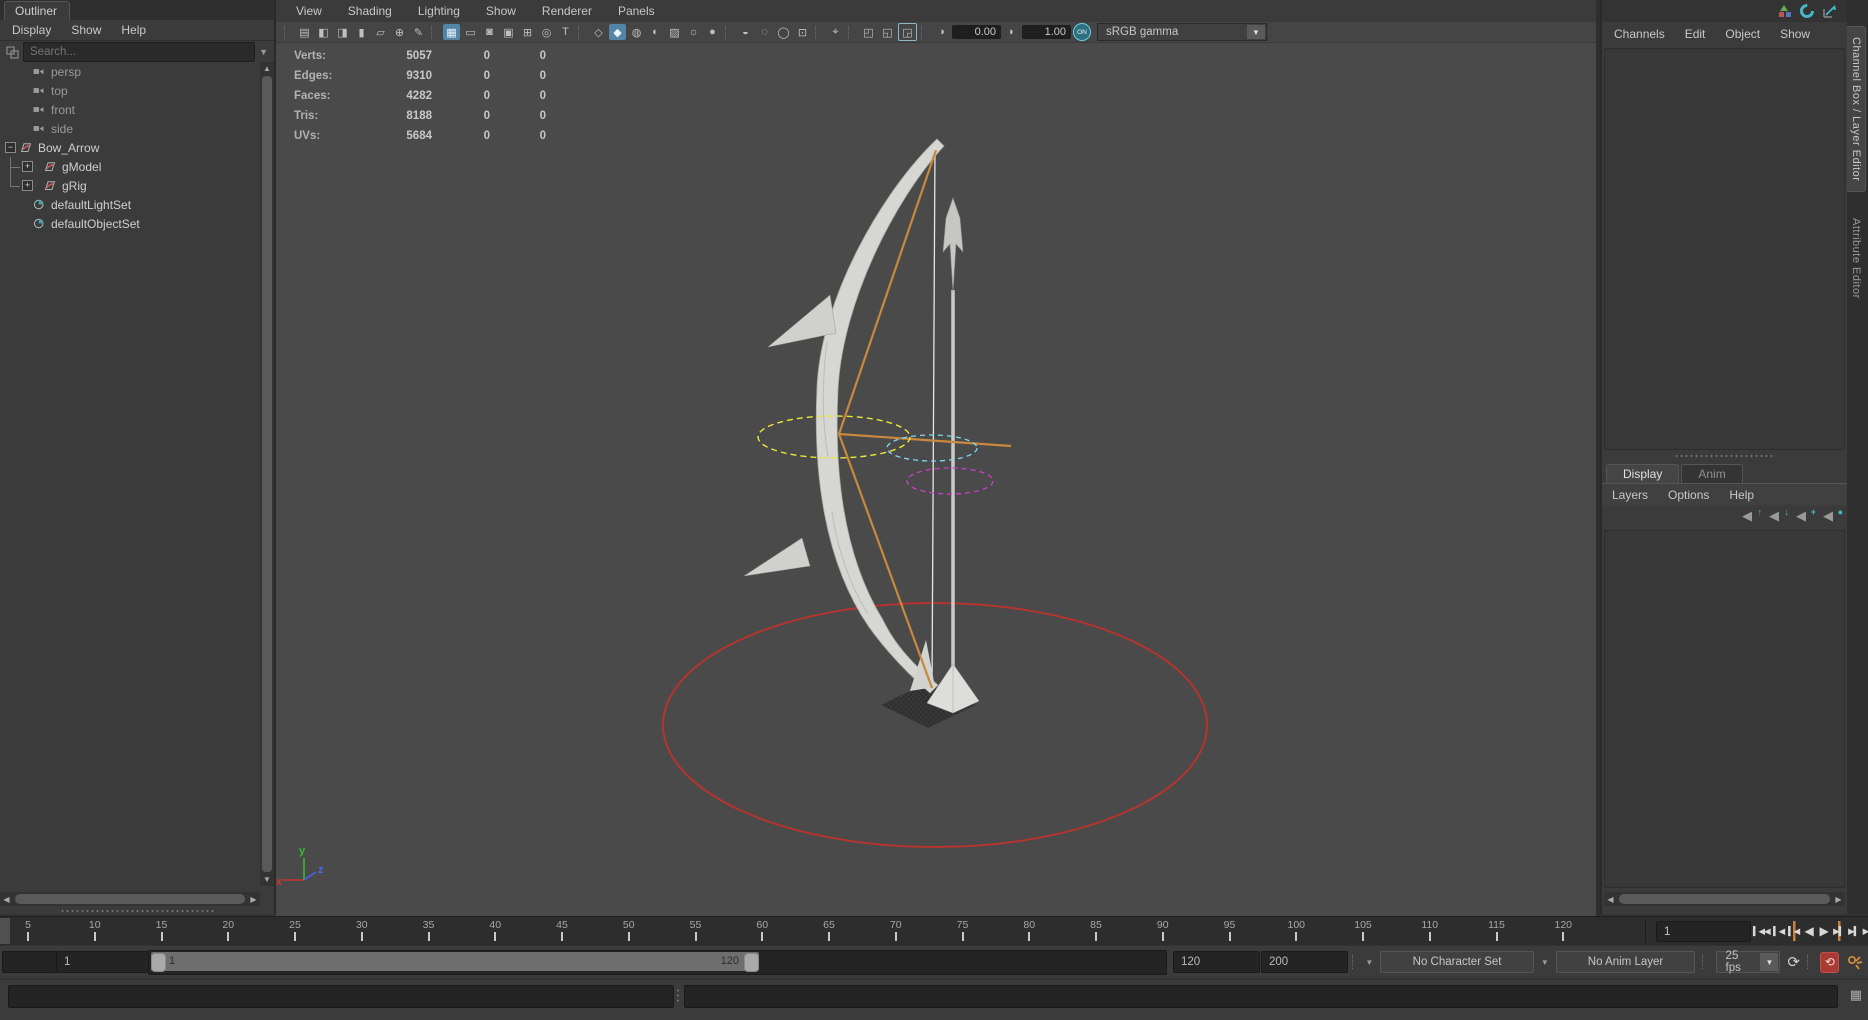  Describe the element at coordinates (887, 32) in the screenshot. I see `frame-selection-icon: ◱` at that location.